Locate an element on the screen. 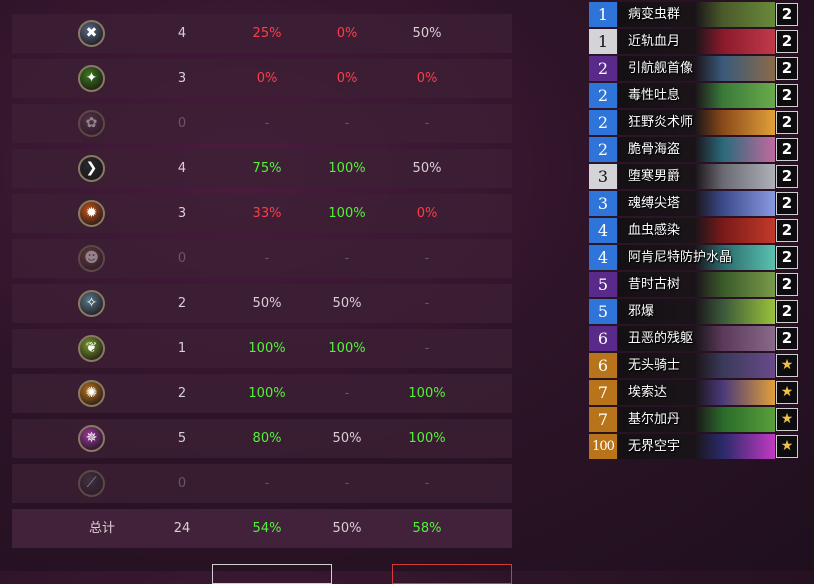  card-name: 丑恶的残躯 is located at coordinates (661, 338).